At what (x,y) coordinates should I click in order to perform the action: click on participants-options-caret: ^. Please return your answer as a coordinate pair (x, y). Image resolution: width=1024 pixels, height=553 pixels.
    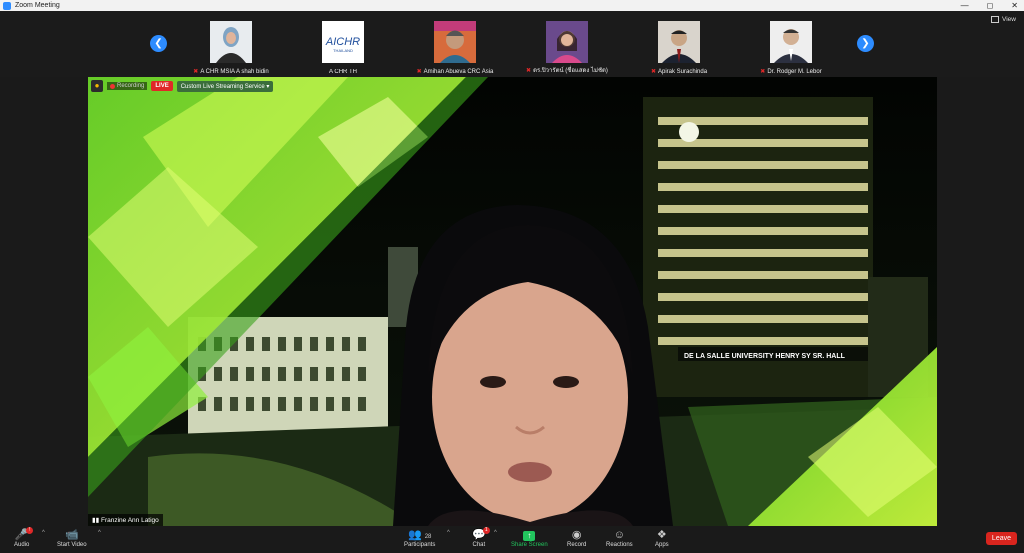
    Looking at the image, I should click on (448, 533).